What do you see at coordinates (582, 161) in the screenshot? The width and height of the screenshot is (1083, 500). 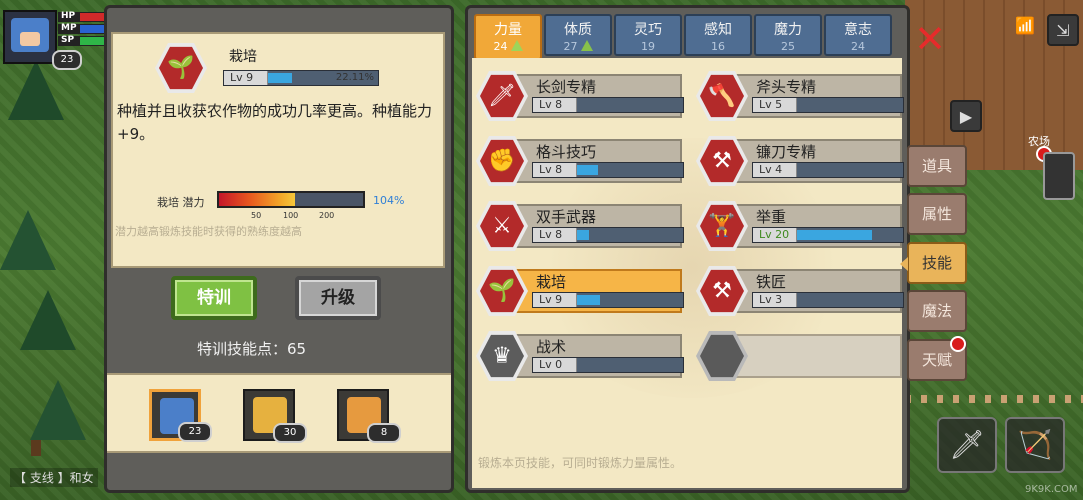 I see `skill-item: ✊ 格斗技巧 Lv 8` at bounding box center [582, 161].